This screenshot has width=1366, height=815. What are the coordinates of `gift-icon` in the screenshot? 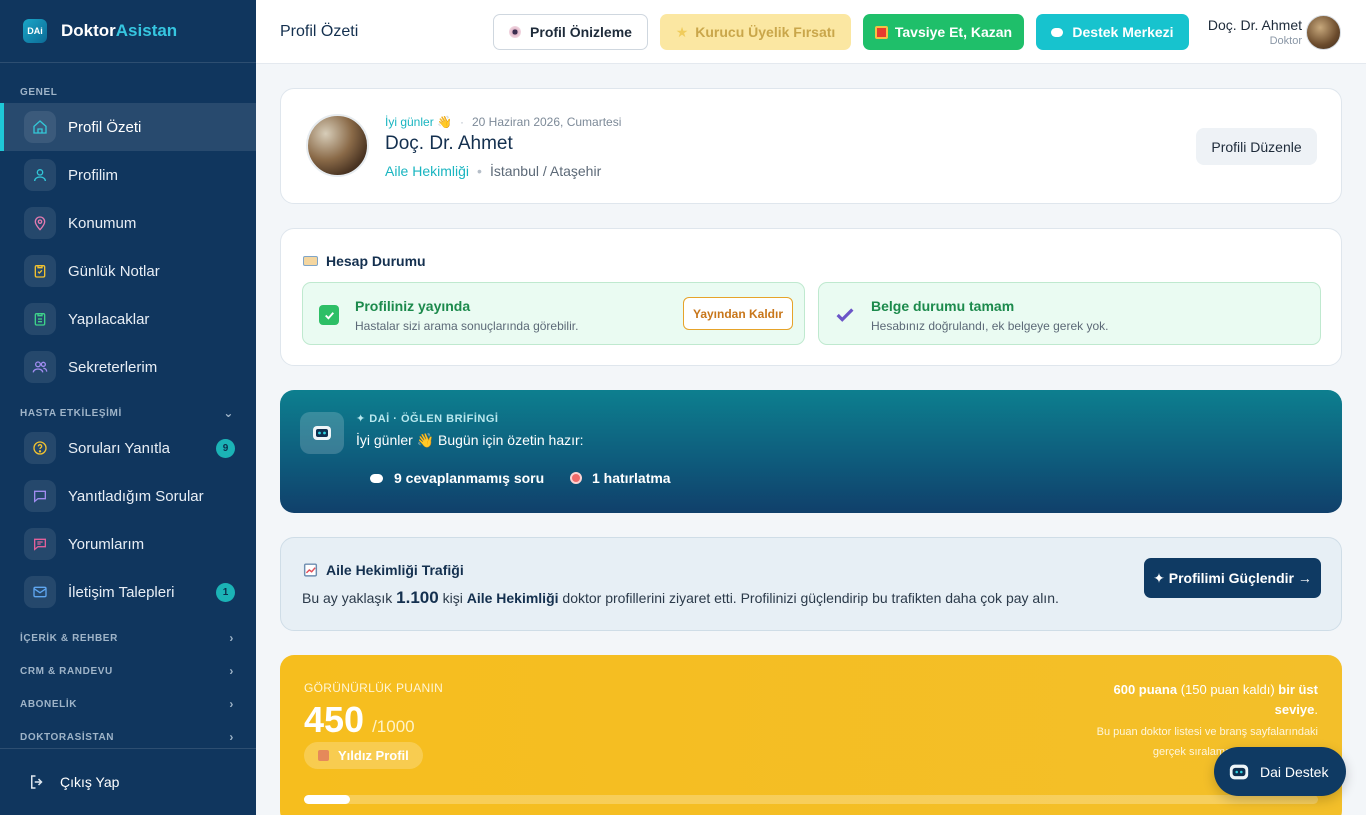 It's located at (881, 32).